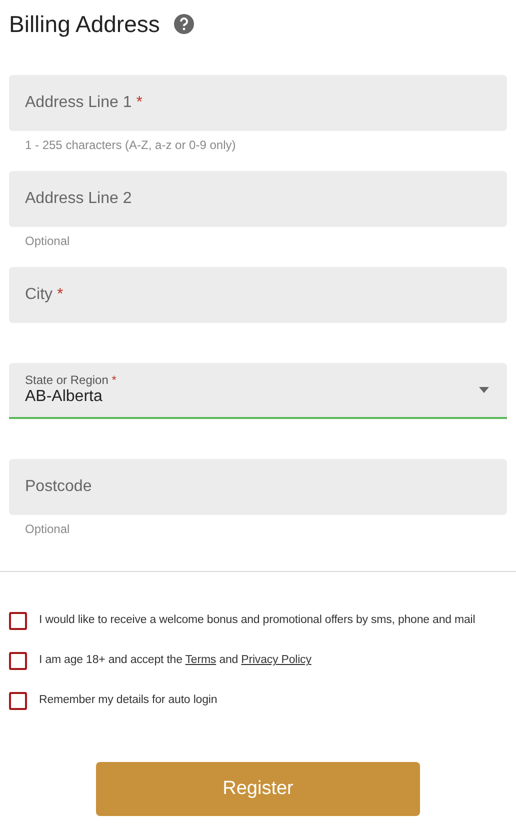 Image resolution: width=516 pixels, height=832 pixels. What do you see at coordinates (175, 660) in the screenshot?
I see `checkbox-label: I am age 18+ and accept the Terms and Privacy Policy` at bounding box center [175, 660].